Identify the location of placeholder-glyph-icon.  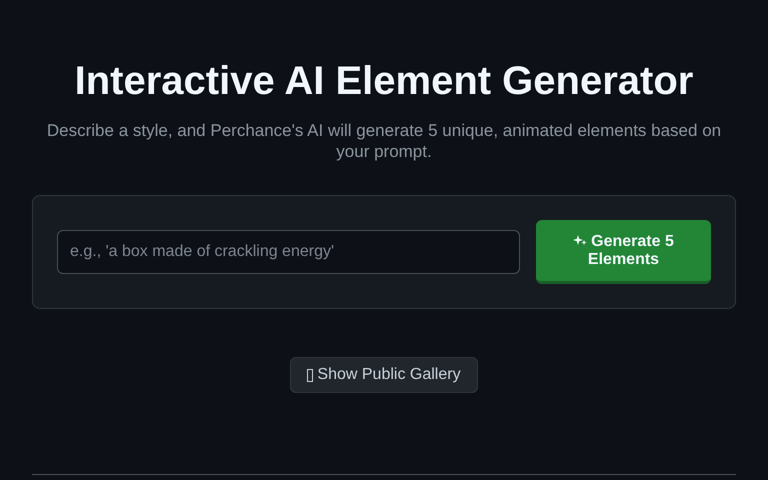
(310, 375).